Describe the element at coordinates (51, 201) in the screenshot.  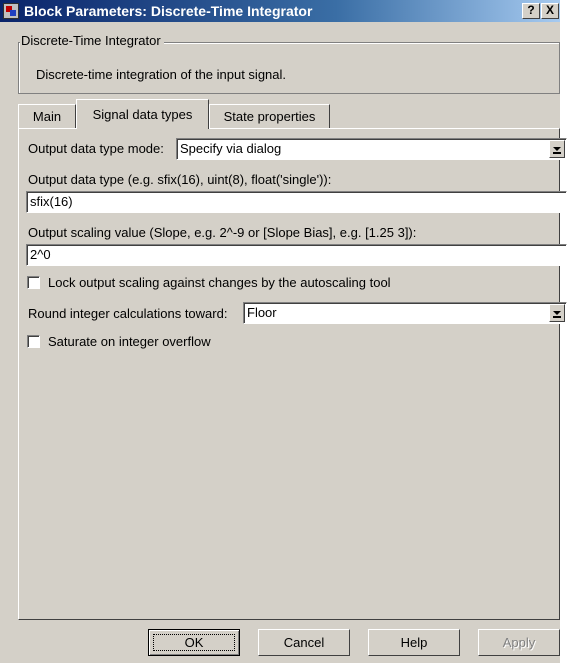
I see `output-type-value: sfix(16)` at that location.